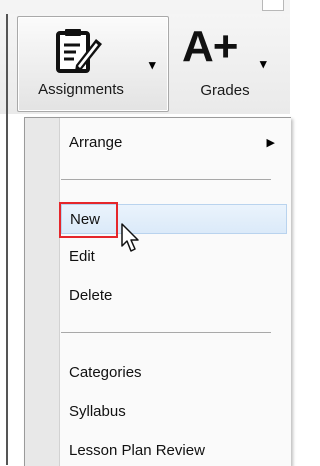 This screenshot has width=320, height=466. I want to click on menu-gutter, so click(42, 292).